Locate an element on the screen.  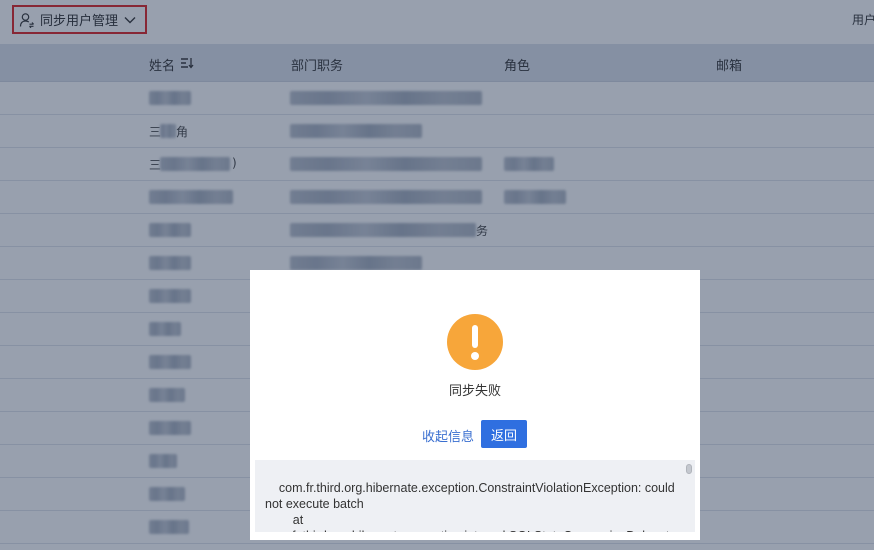
warning-icon is located at coordinates (475, 342).